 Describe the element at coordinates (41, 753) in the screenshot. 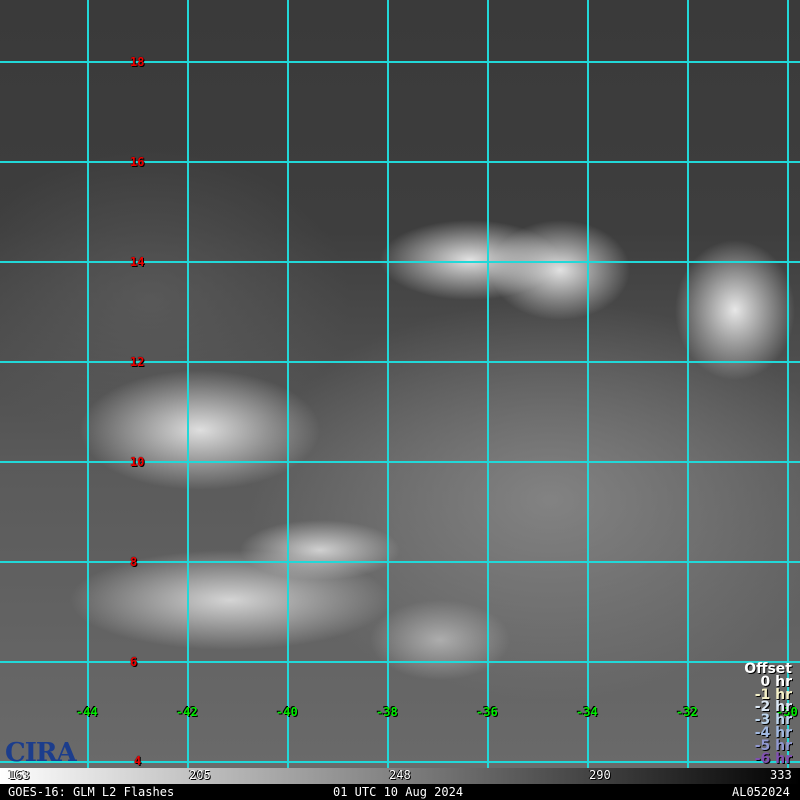

I see `cira-logo: CIRA` at that location.